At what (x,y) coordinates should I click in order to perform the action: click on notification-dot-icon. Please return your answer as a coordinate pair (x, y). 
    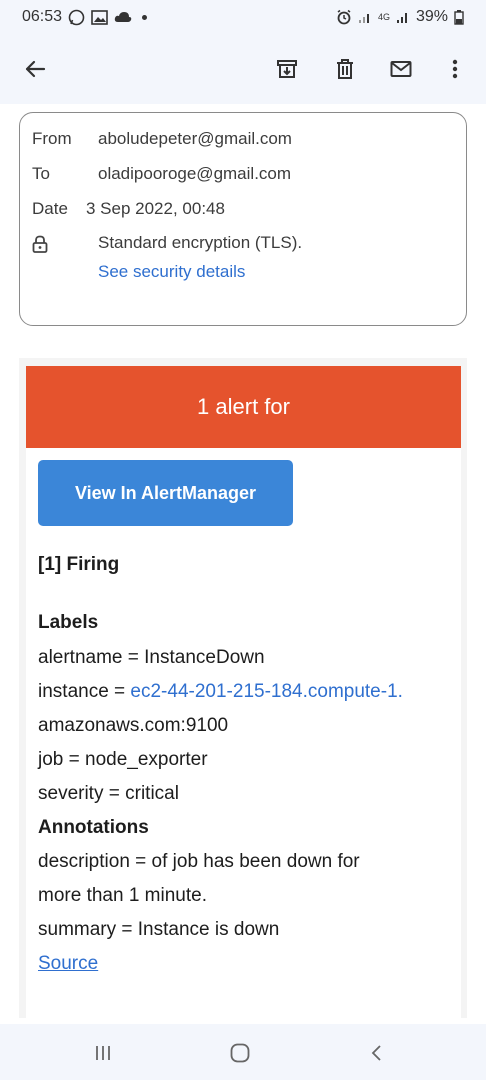
    Looking at the image, I should click on (145, 17).